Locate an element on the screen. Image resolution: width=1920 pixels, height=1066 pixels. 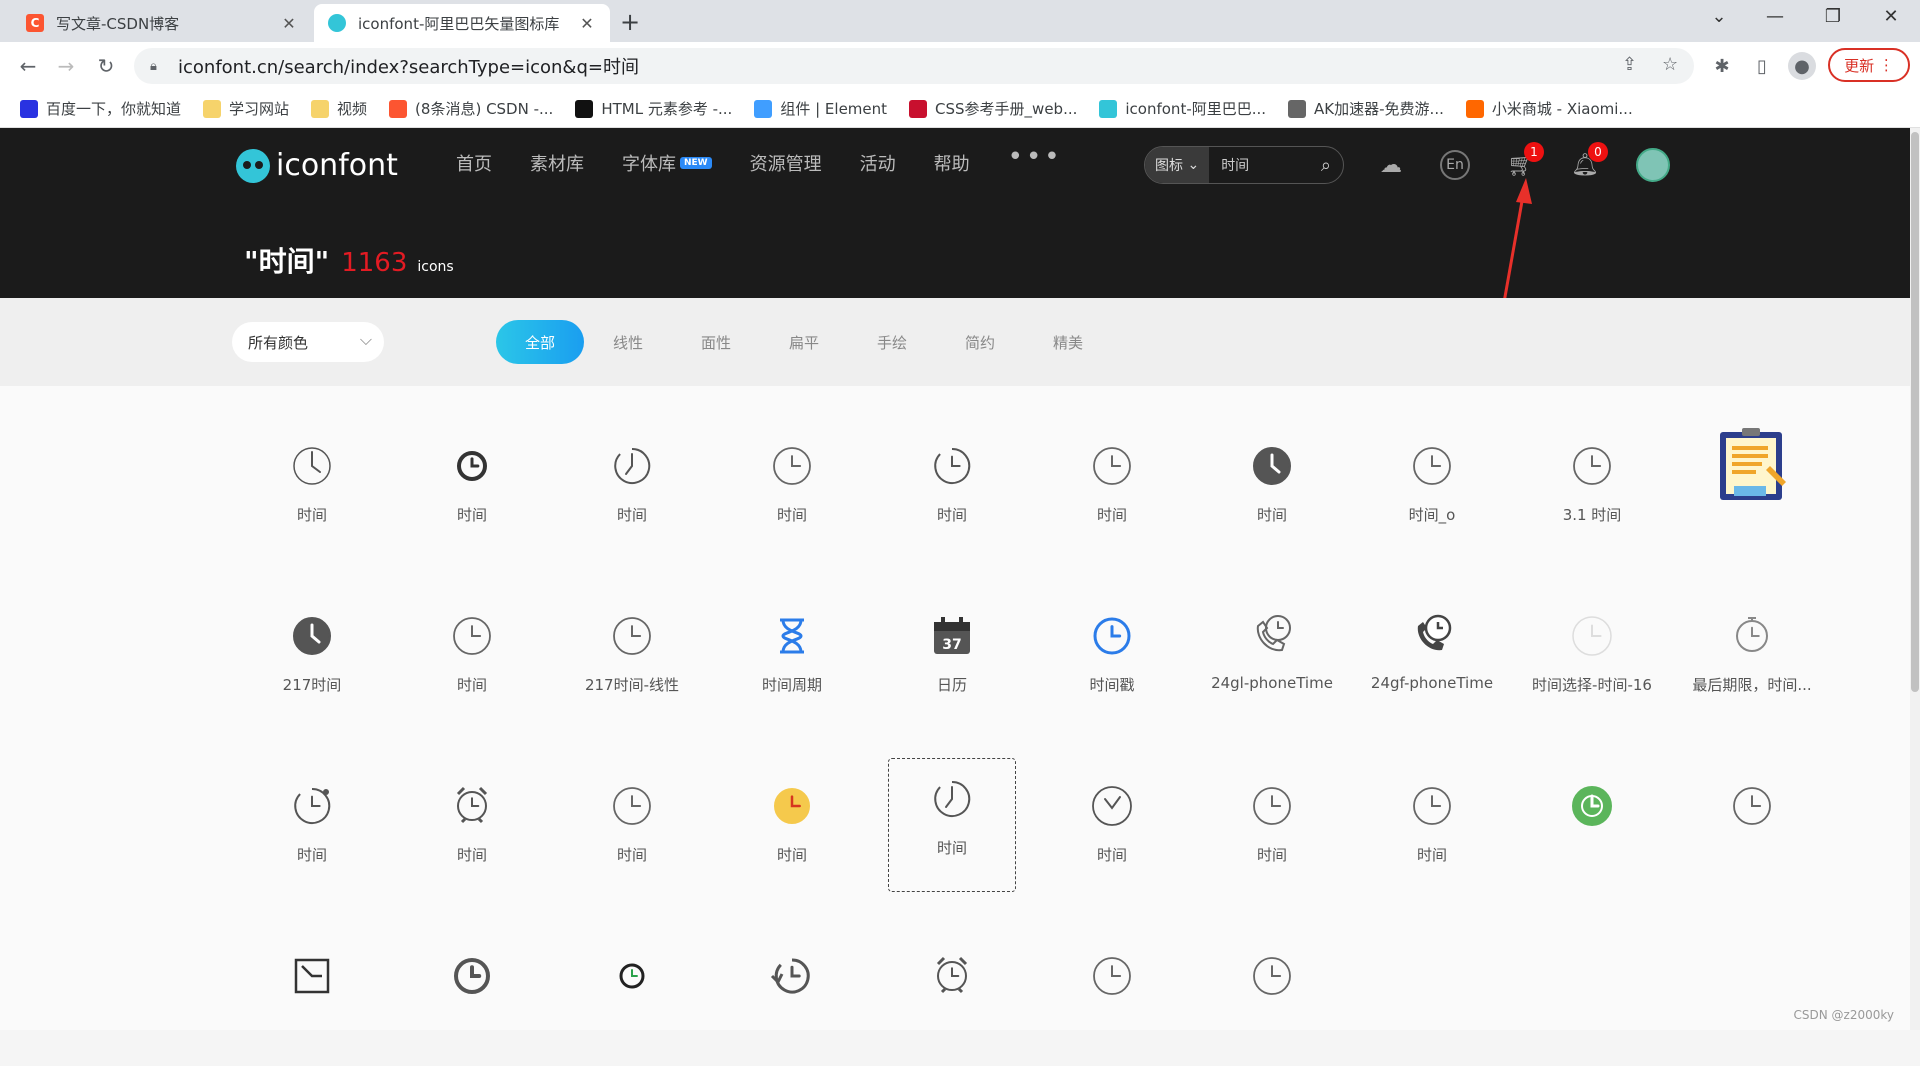
icon-card: 时间_o is located at coordinates (1432, 491).